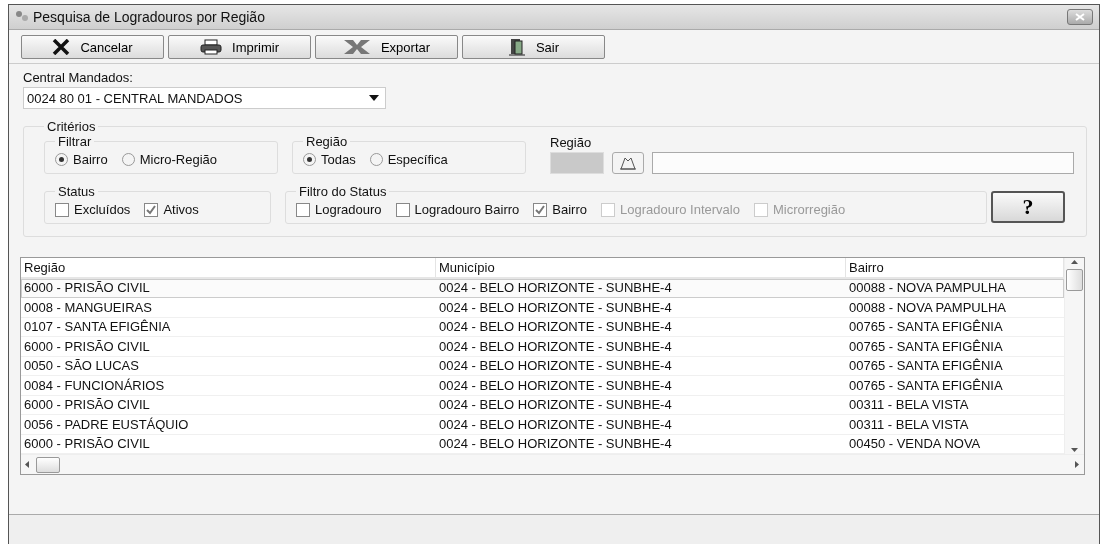 Image resolution: width=1109 pixels, height=544 pixels. I want to click on table-cell-text: 0107 - SANTA EFIGÊNIA, so click(97, 327).